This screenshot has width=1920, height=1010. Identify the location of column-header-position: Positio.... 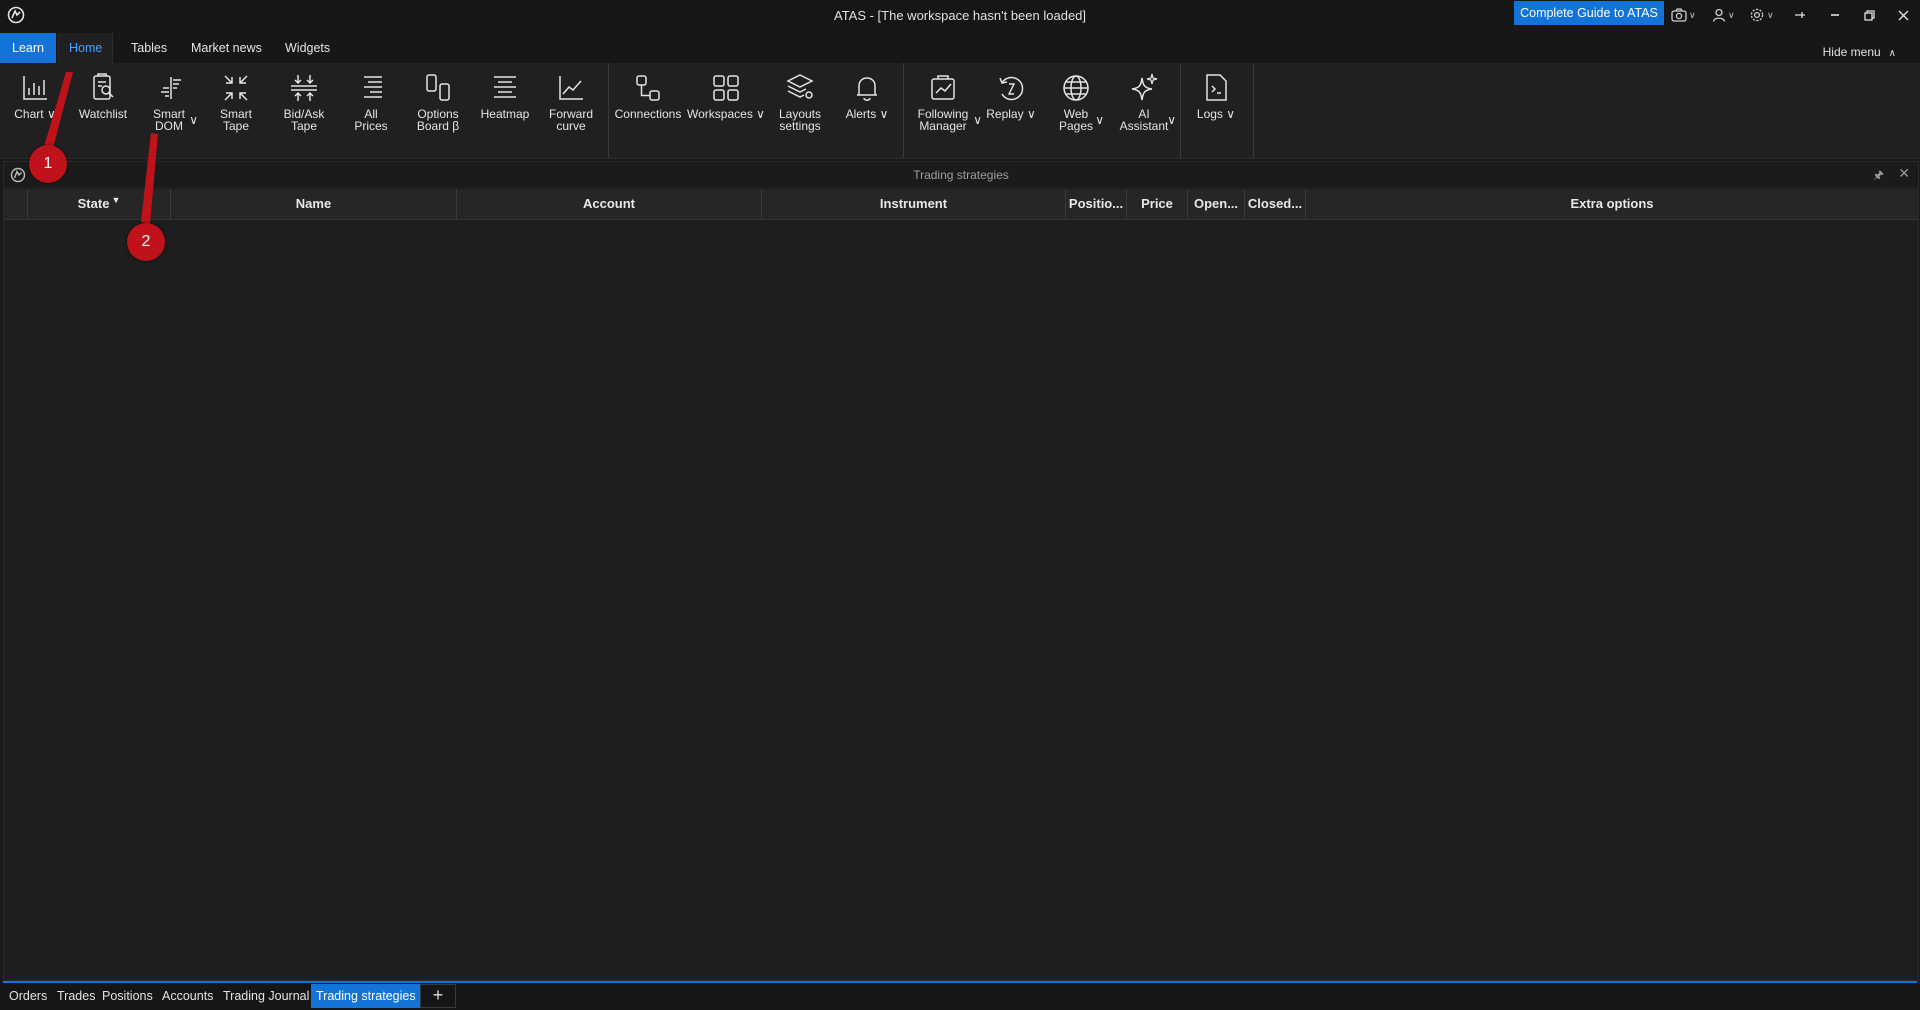
(1096, 204).